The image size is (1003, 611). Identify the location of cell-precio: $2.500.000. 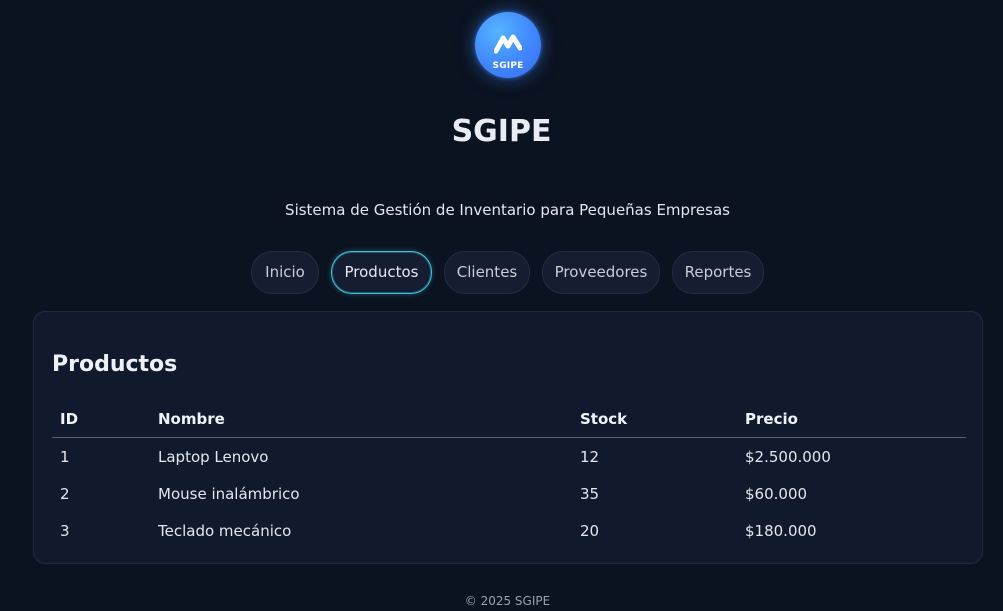
(788, 456).